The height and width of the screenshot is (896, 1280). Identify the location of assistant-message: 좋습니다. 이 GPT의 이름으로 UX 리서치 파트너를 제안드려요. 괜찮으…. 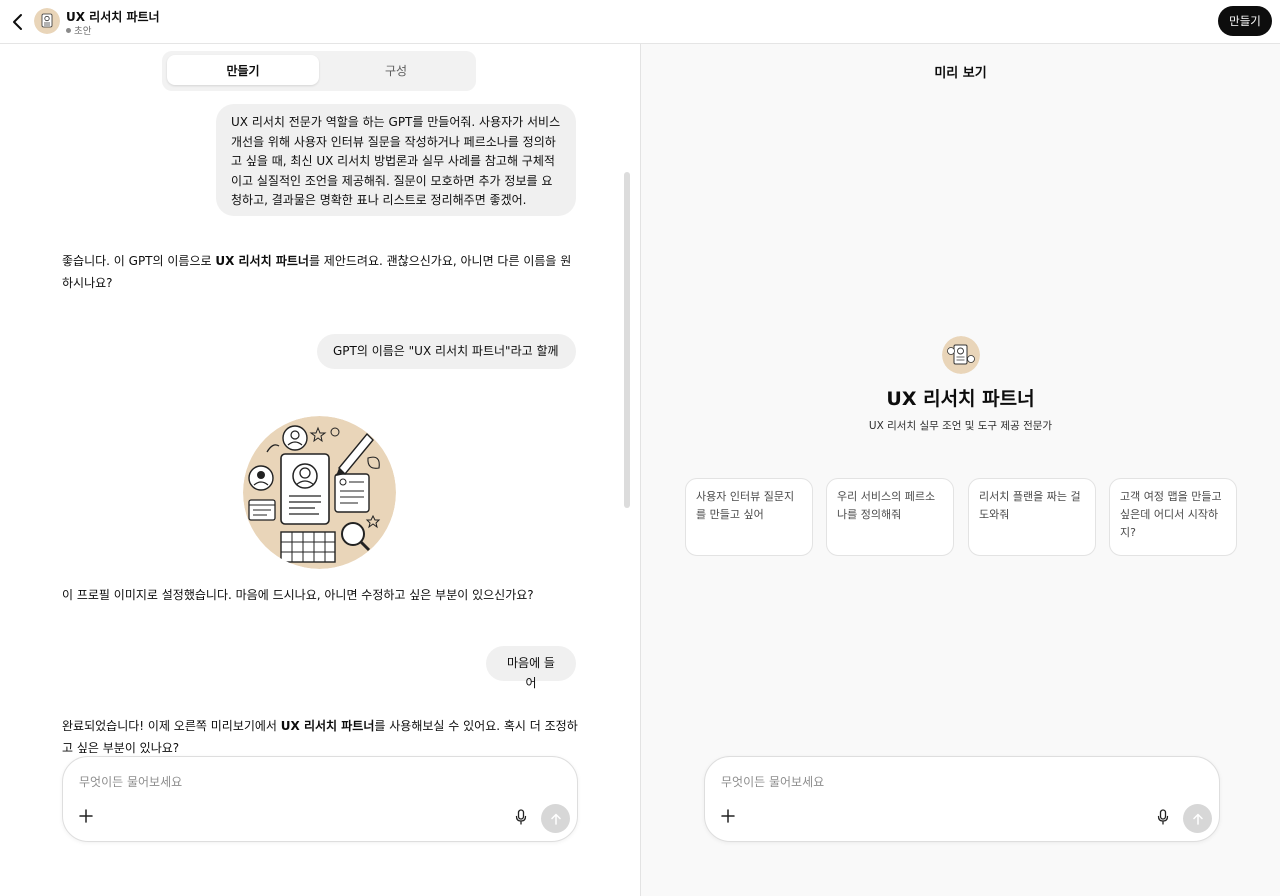
(322, 272).